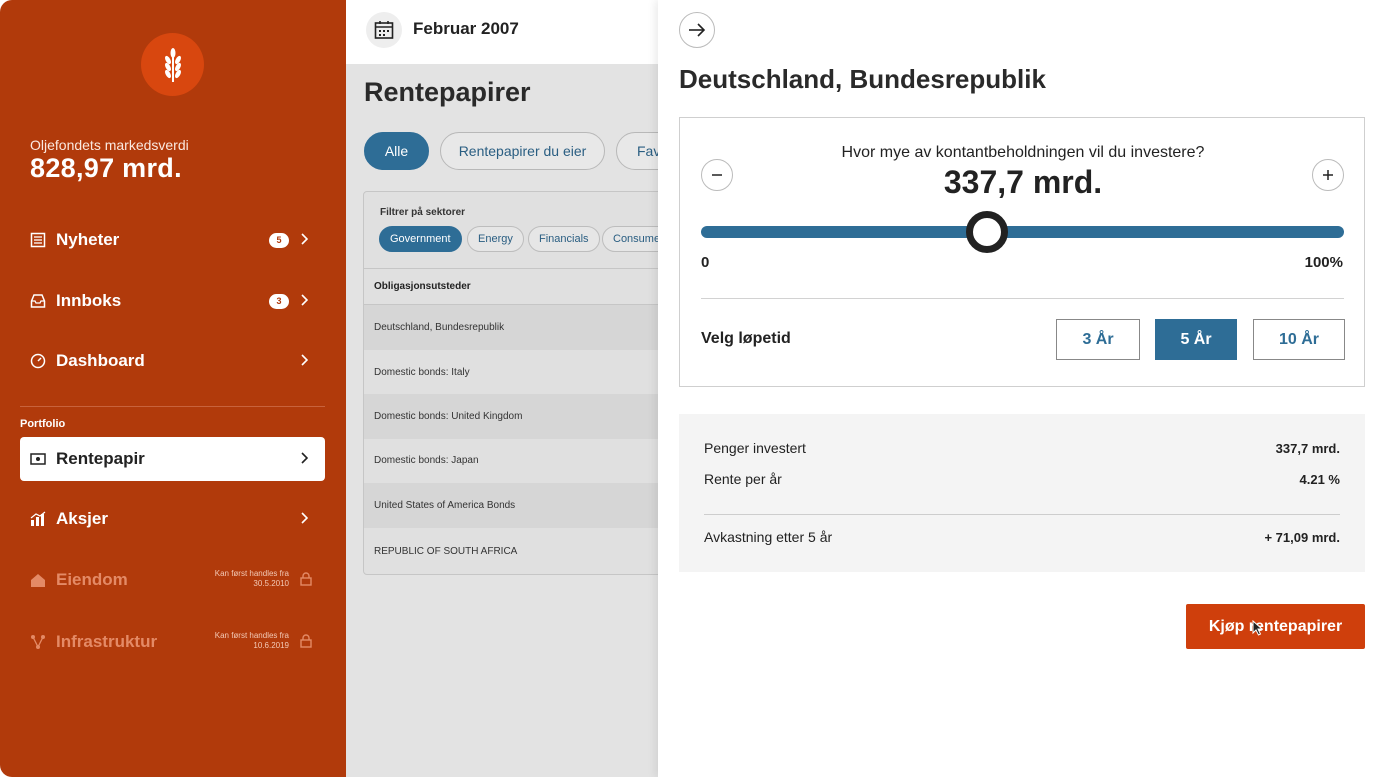  What do you see at coordinates (38, 519) in the screenshot?
I see `bar-chart-icon` at bounding box center [38, 519].